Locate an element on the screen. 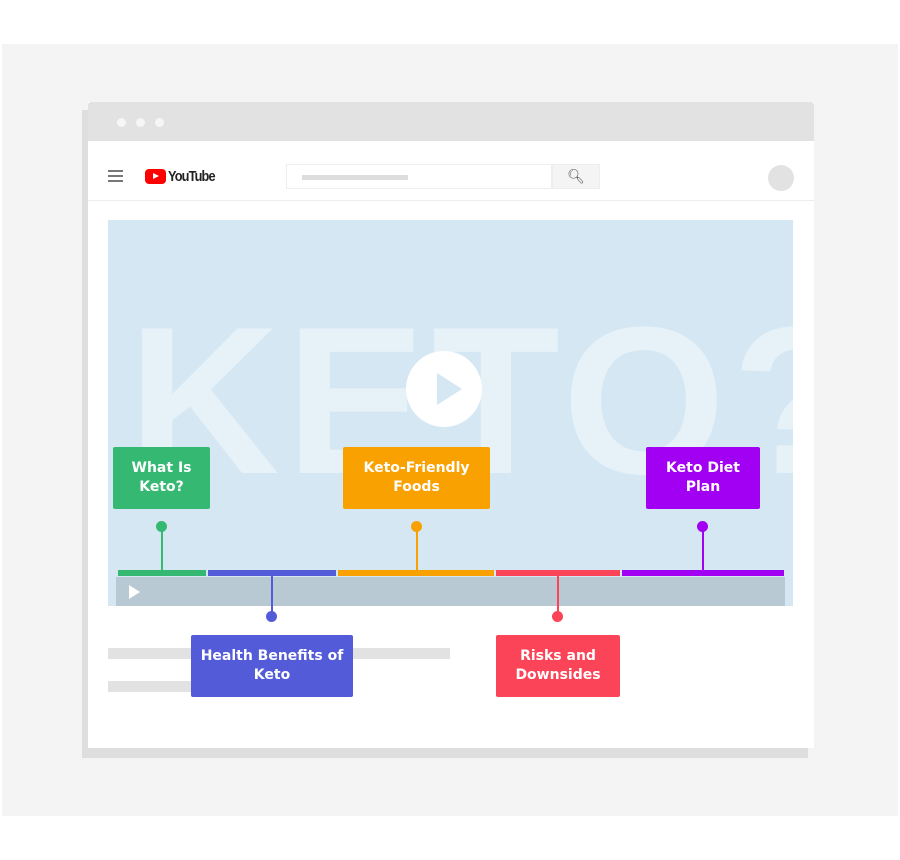 The width and height of the screenshot is (900, 860). youtube-play-icon is located at coordinates (155, 176).